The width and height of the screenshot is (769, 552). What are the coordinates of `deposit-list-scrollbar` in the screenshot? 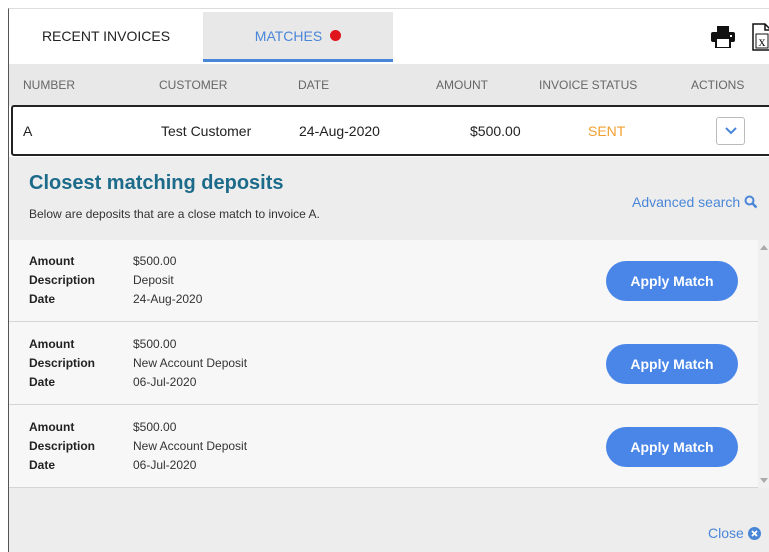 It's located at (763, 364).